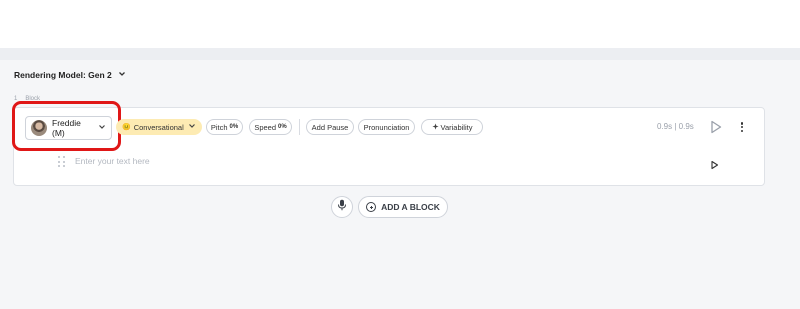 Image resolution: width=800 pixels, height=309 pixels. I want to click on microphone-button, so click(342, 207).